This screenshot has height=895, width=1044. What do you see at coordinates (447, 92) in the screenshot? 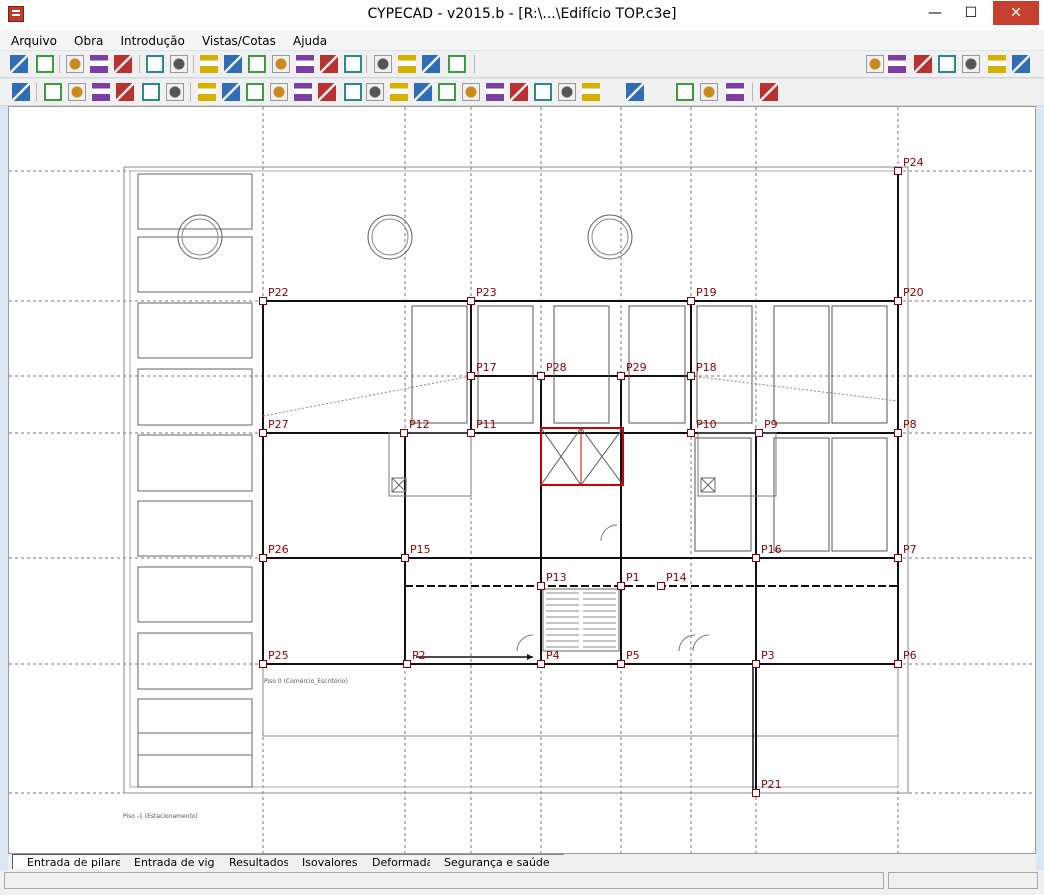
I see `reference-icon` at bounding box center [447, 92].